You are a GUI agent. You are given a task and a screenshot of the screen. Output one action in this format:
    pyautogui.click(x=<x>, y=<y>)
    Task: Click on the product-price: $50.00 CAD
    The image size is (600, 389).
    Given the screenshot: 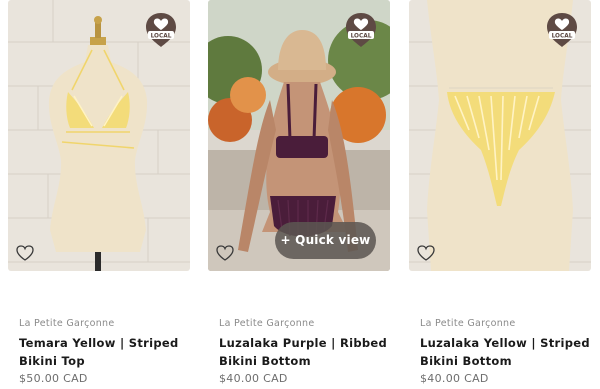 What is the action you would take?
    pyautogui.click(x=53, y=378)
    